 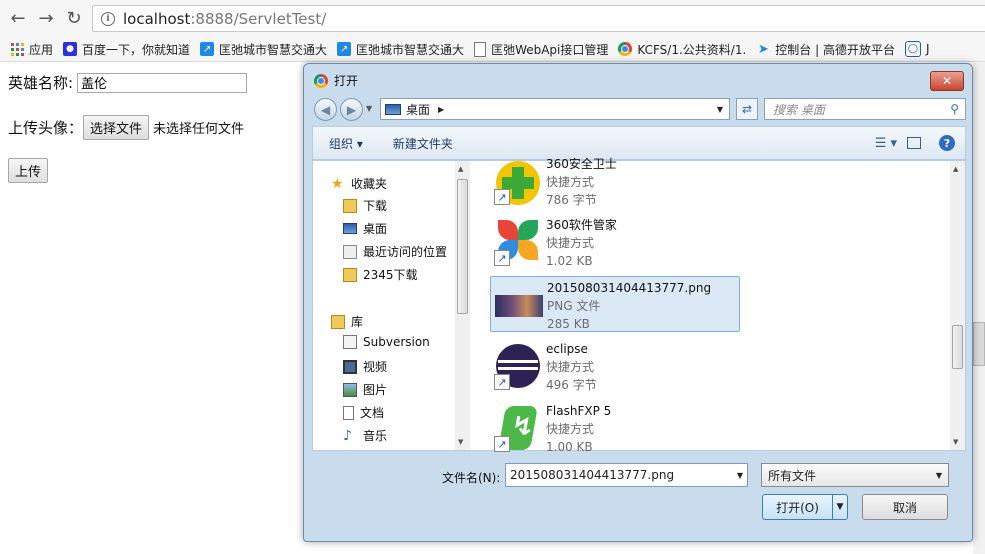 I want to click on open-split-icon: ▼, so click(x=839, y=507).